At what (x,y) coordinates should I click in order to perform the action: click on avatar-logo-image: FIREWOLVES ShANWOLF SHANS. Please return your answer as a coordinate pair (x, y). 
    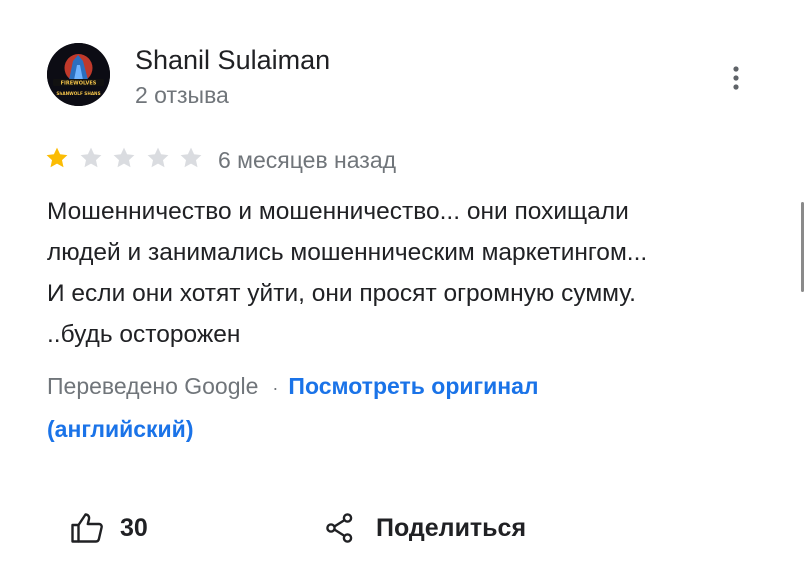
    Looking at the image, I should click on (78, 74).